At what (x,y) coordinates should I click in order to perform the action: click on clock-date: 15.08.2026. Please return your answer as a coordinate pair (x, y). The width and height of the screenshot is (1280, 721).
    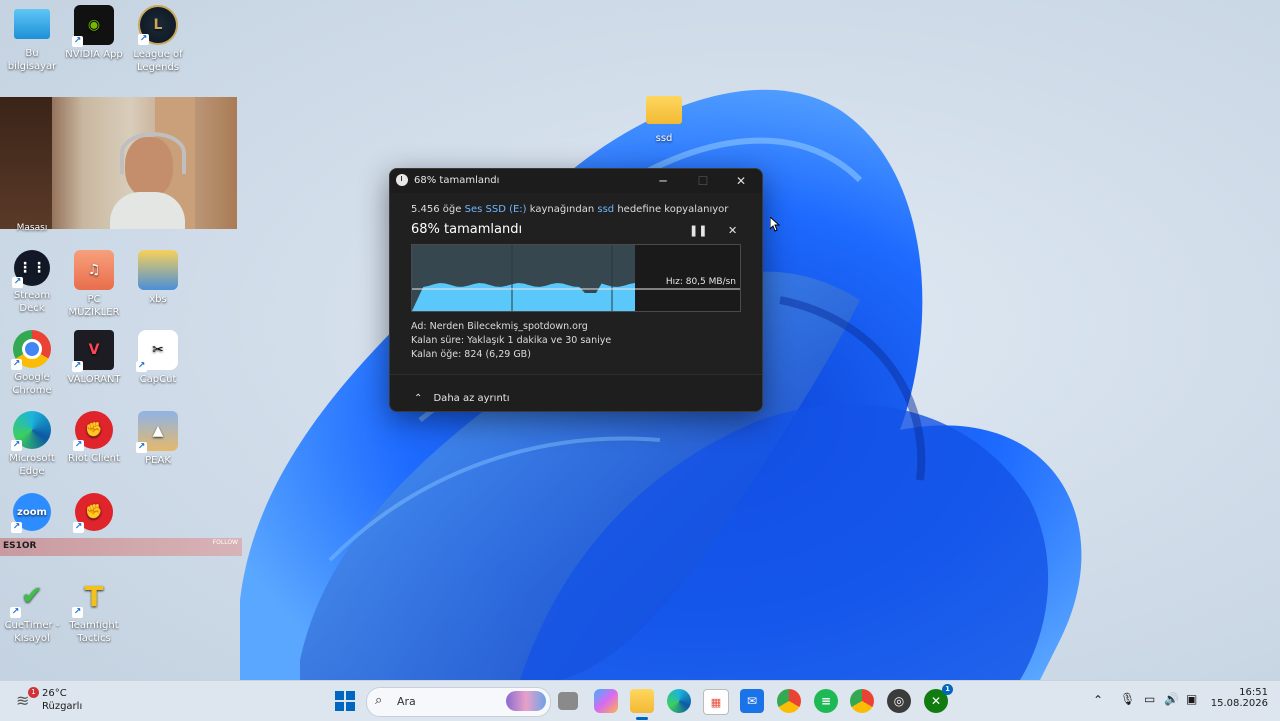
    Looking at the image, I should click on (1239, 703).